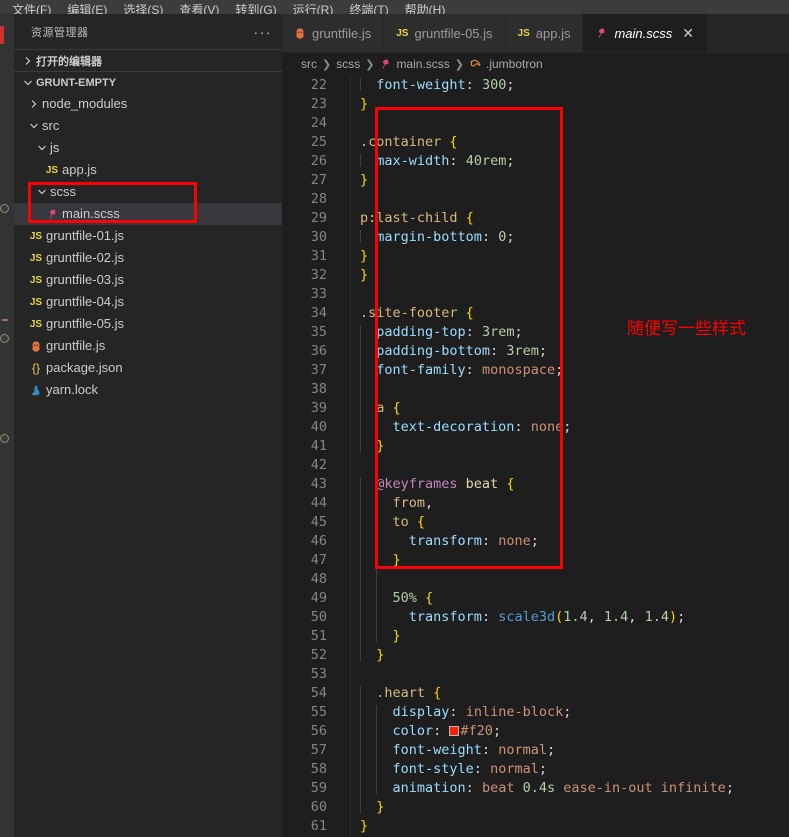 The image size is (789, 837). I want to click on menu-item-edit: 编辑(E), so click(87, 9).